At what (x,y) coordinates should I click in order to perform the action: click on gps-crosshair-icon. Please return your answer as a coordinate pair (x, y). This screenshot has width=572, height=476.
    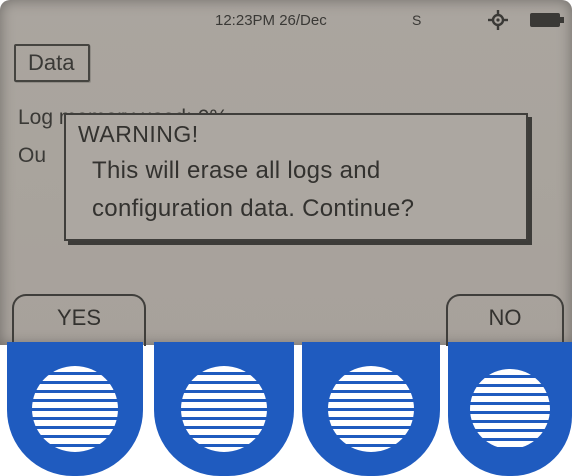
    Looking at the image, I should click on (498, 20).